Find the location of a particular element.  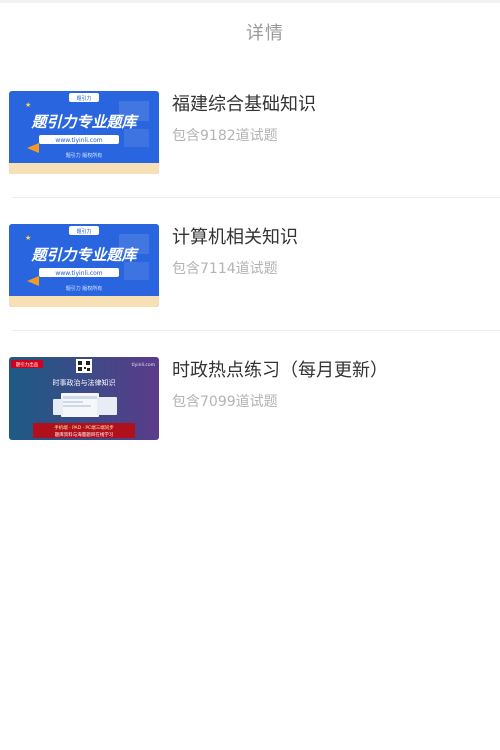

item-title: 福建综合基础知识 is located at coordinates (244, 104).